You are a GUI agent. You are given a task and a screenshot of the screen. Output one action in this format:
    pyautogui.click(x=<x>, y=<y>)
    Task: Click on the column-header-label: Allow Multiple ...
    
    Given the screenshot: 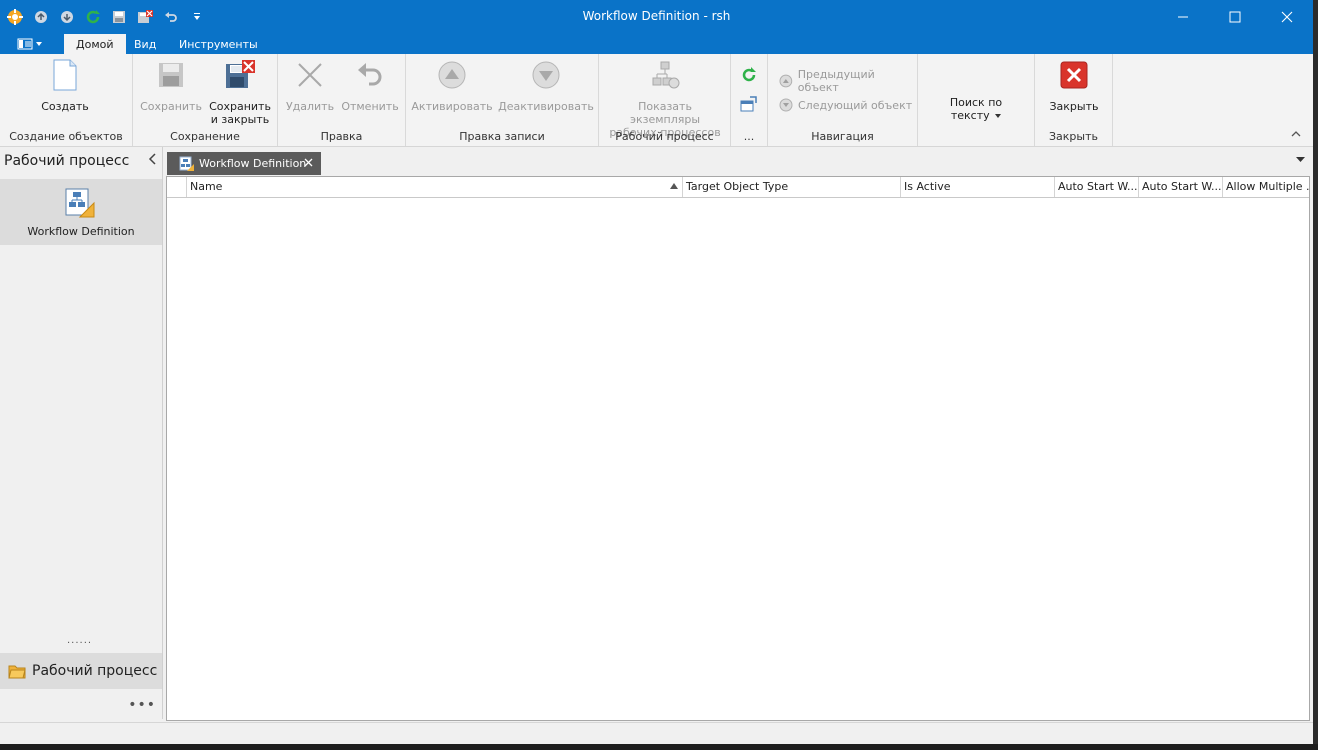 What is the action you would take?
    pyautogui.click(x=1267, y=186)
    